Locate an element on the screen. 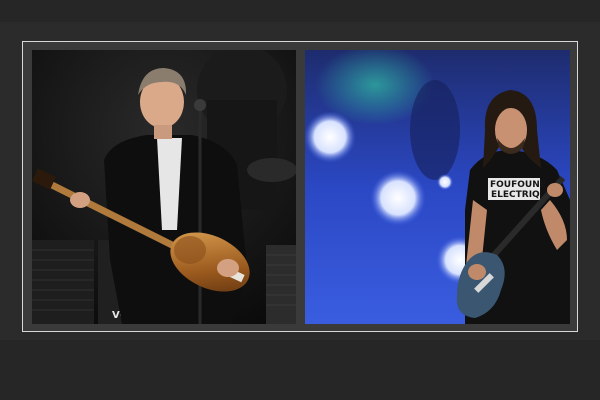  shirt-print-line-1: FOUFOUNE is located at coordinates (518, 185).